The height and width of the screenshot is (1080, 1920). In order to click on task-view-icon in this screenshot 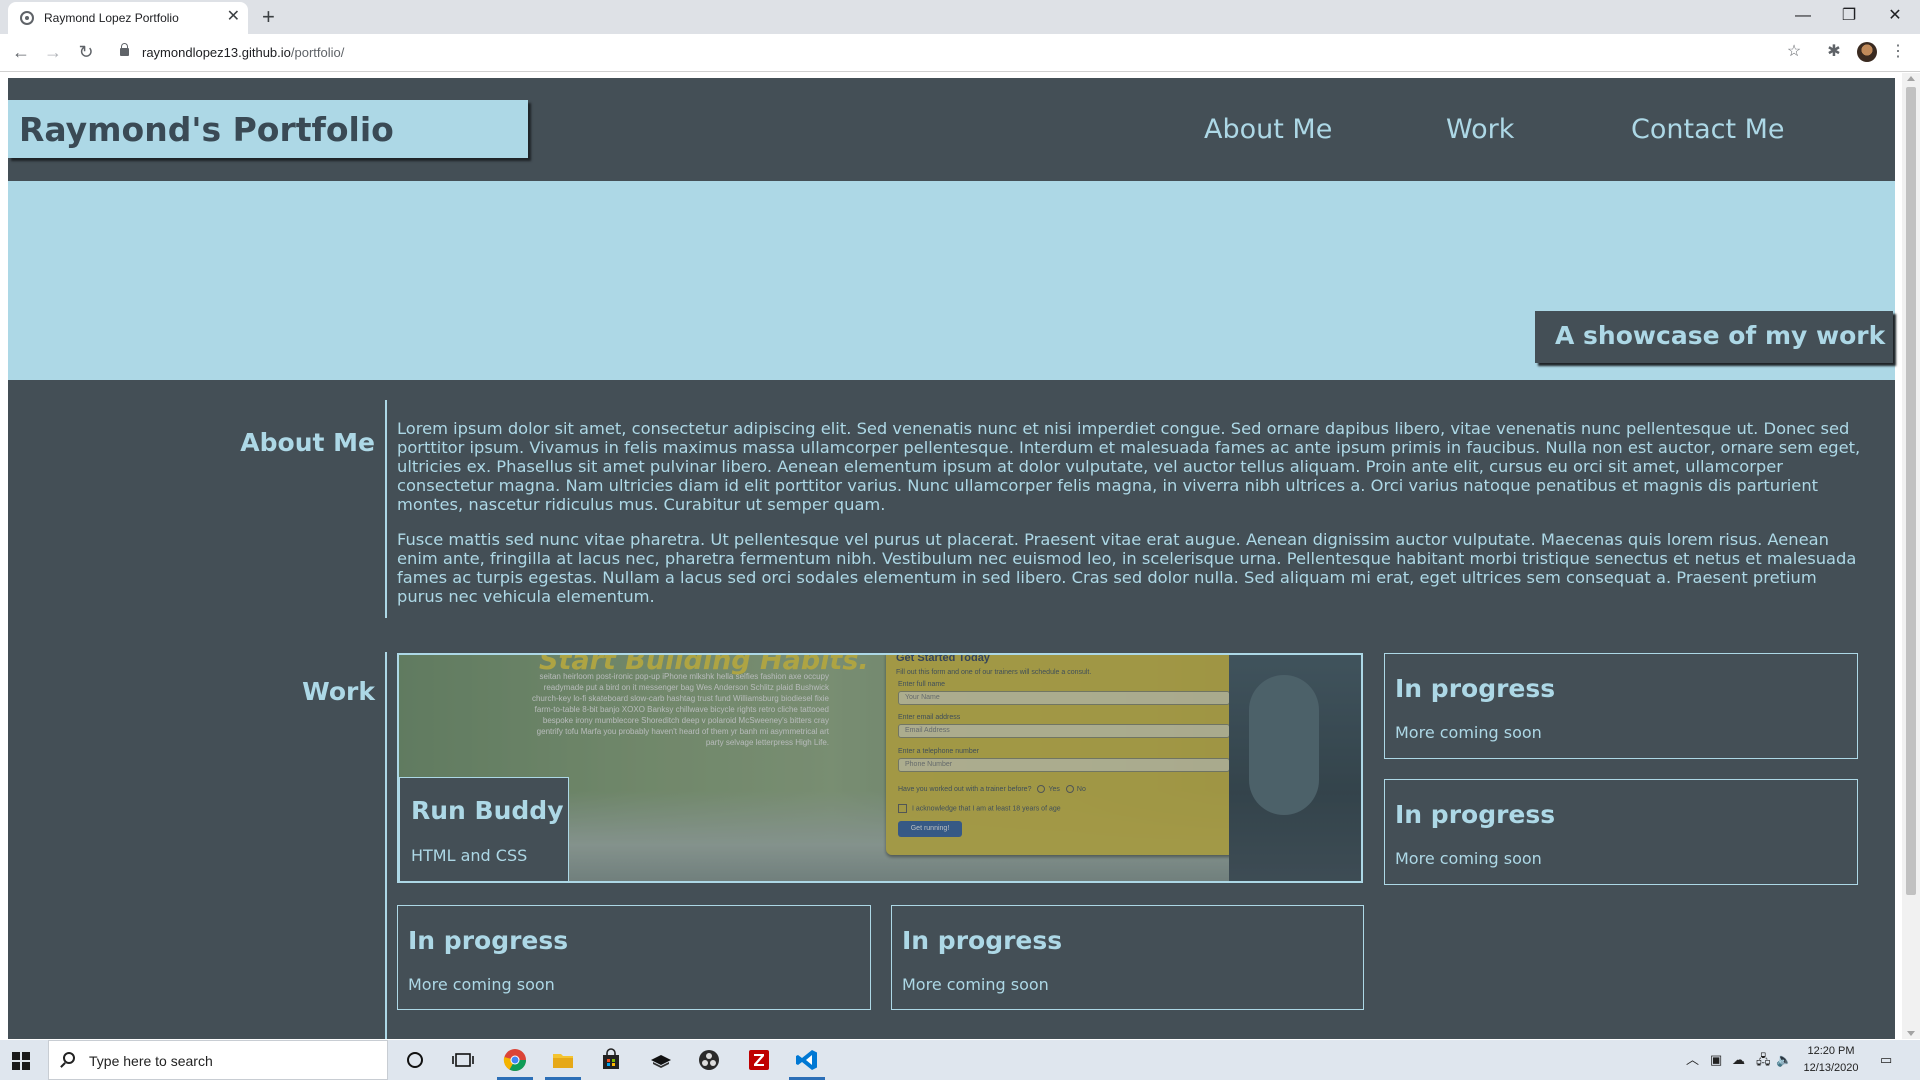, I will do `click(463, 1060)`.